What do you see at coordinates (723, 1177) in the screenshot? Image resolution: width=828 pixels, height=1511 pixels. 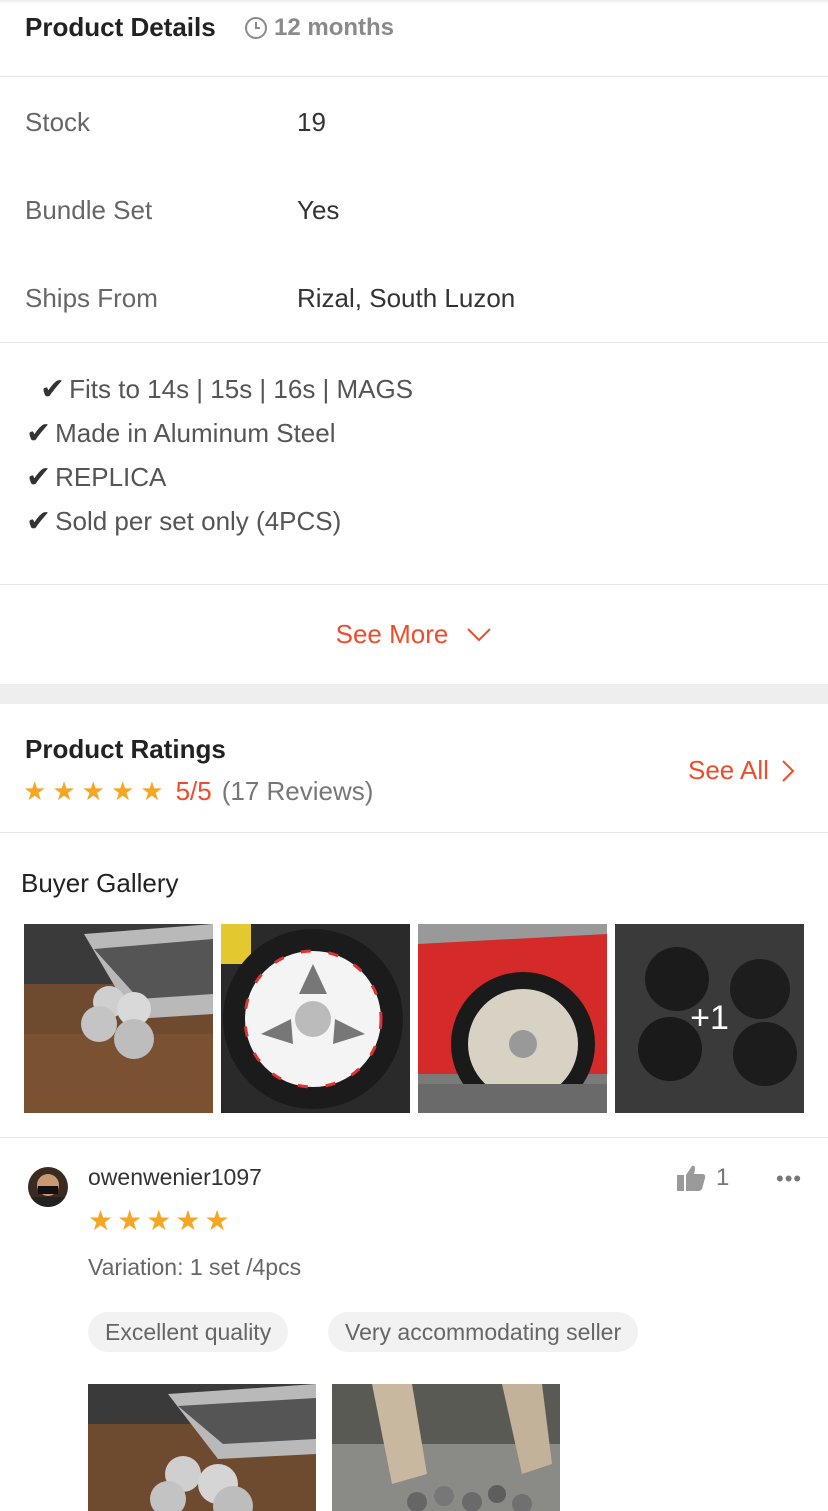 I see `like-count: 1` at bounding box center [723, 1177].